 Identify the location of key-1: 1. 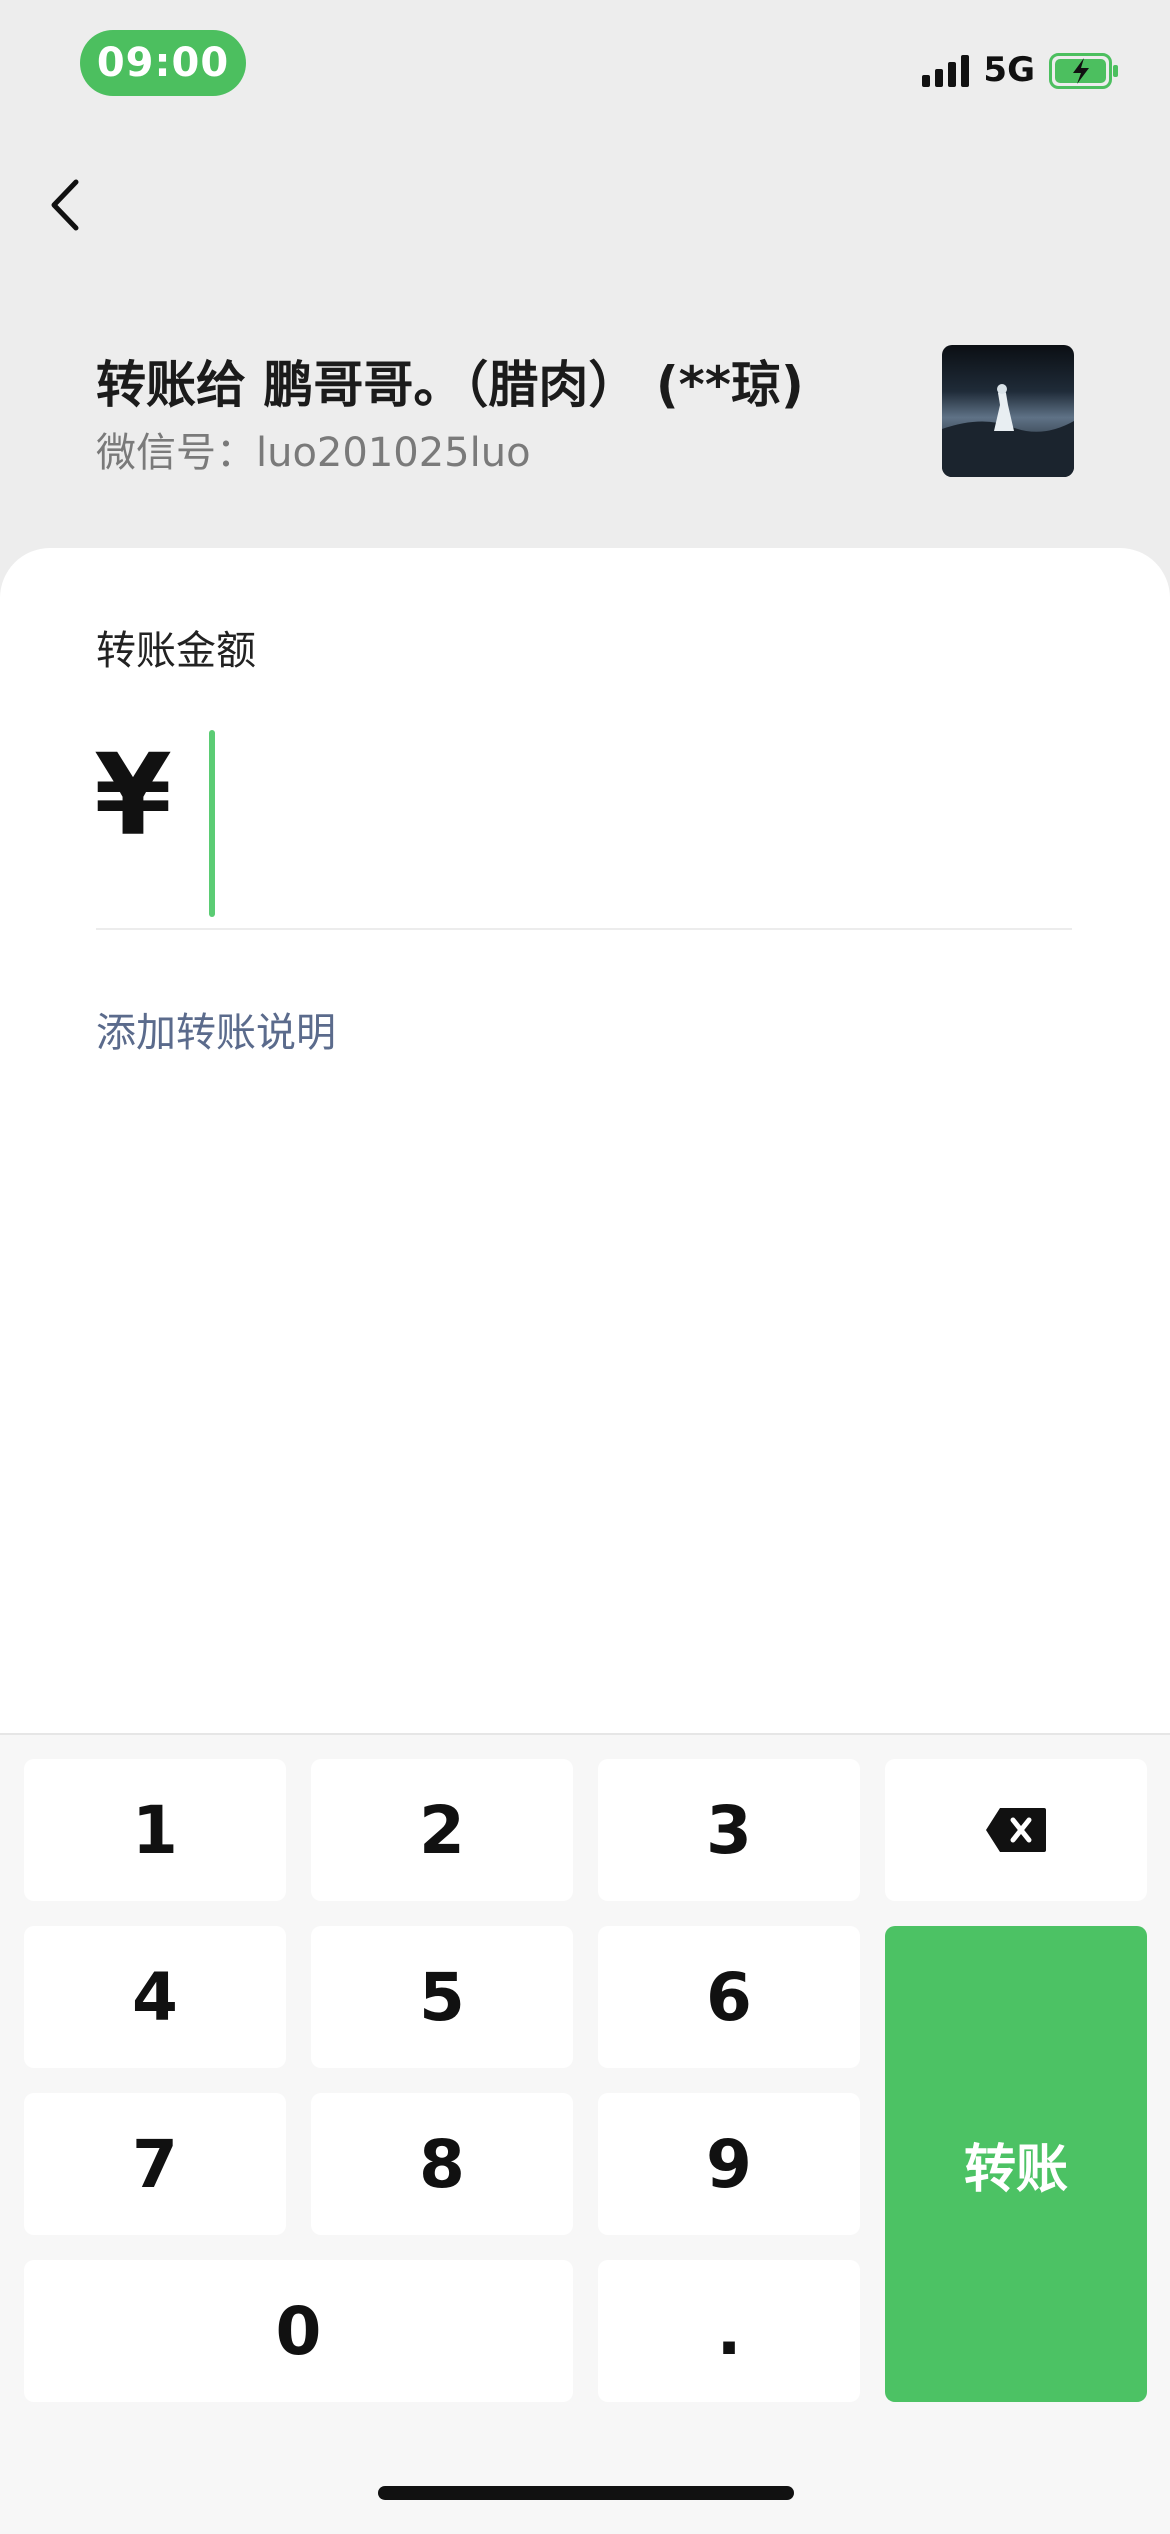
(155, 1830).